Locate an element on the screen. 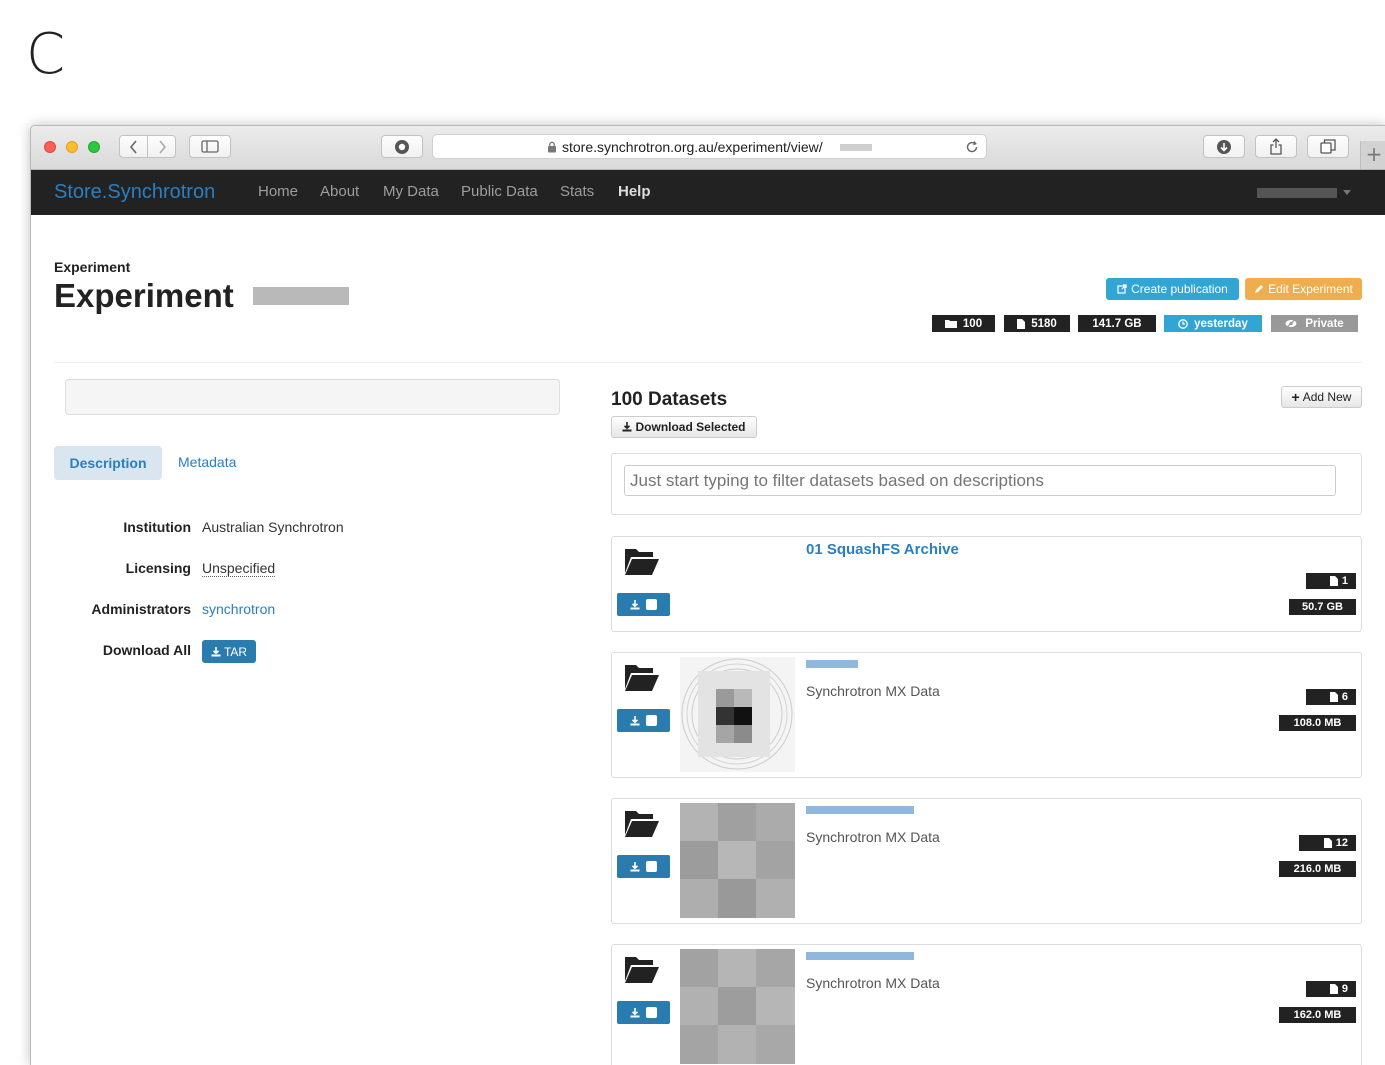  chevron-left-icon is located at coordinates (133, 146).